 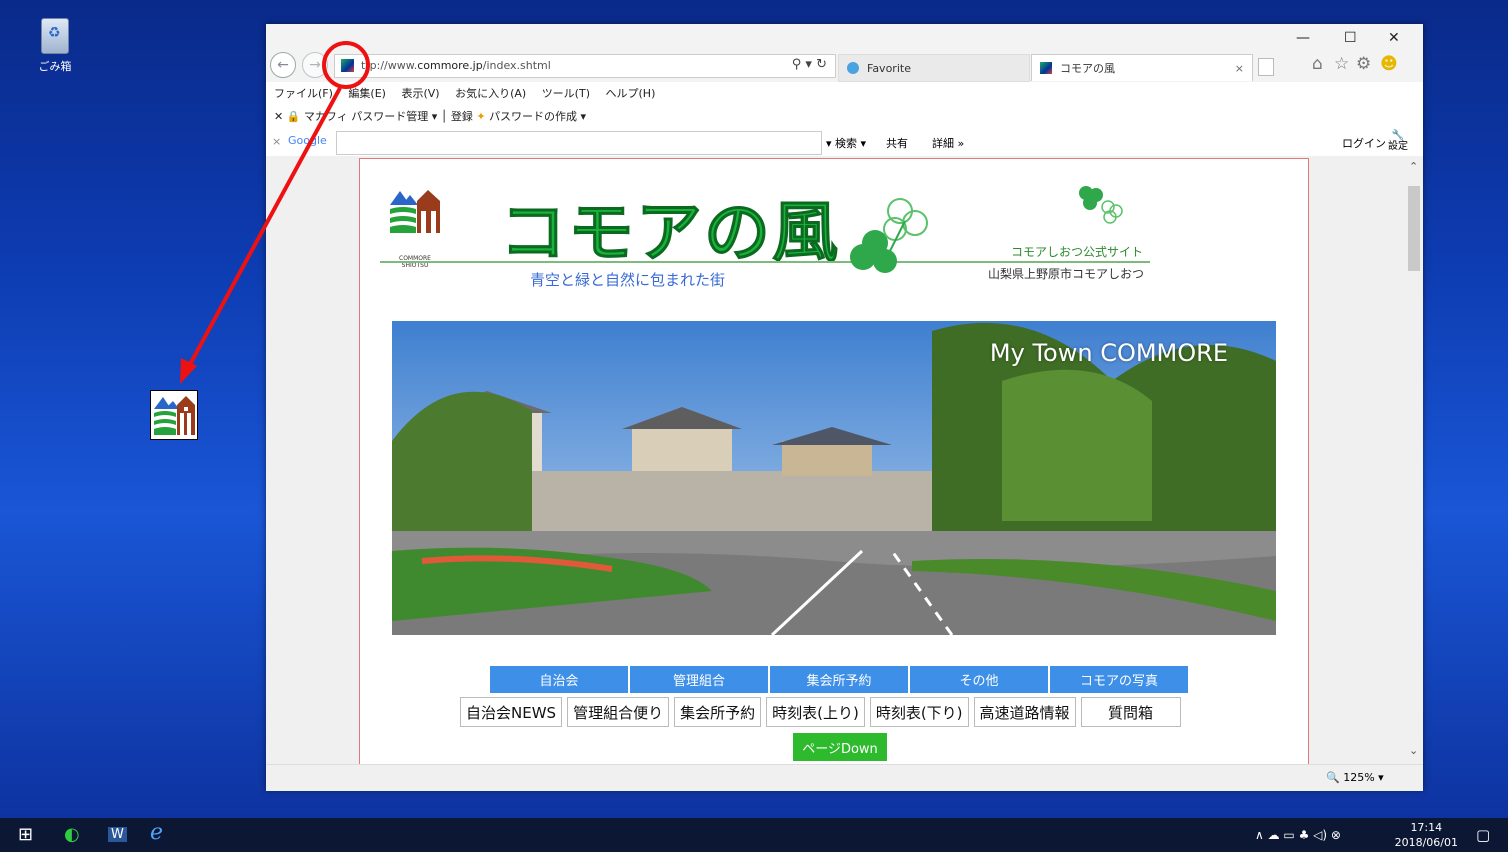 What do you see at coordinates (72, 834) in the screenshot?
I see `app-icon-green: ◐` at bounding box center [72, 834].